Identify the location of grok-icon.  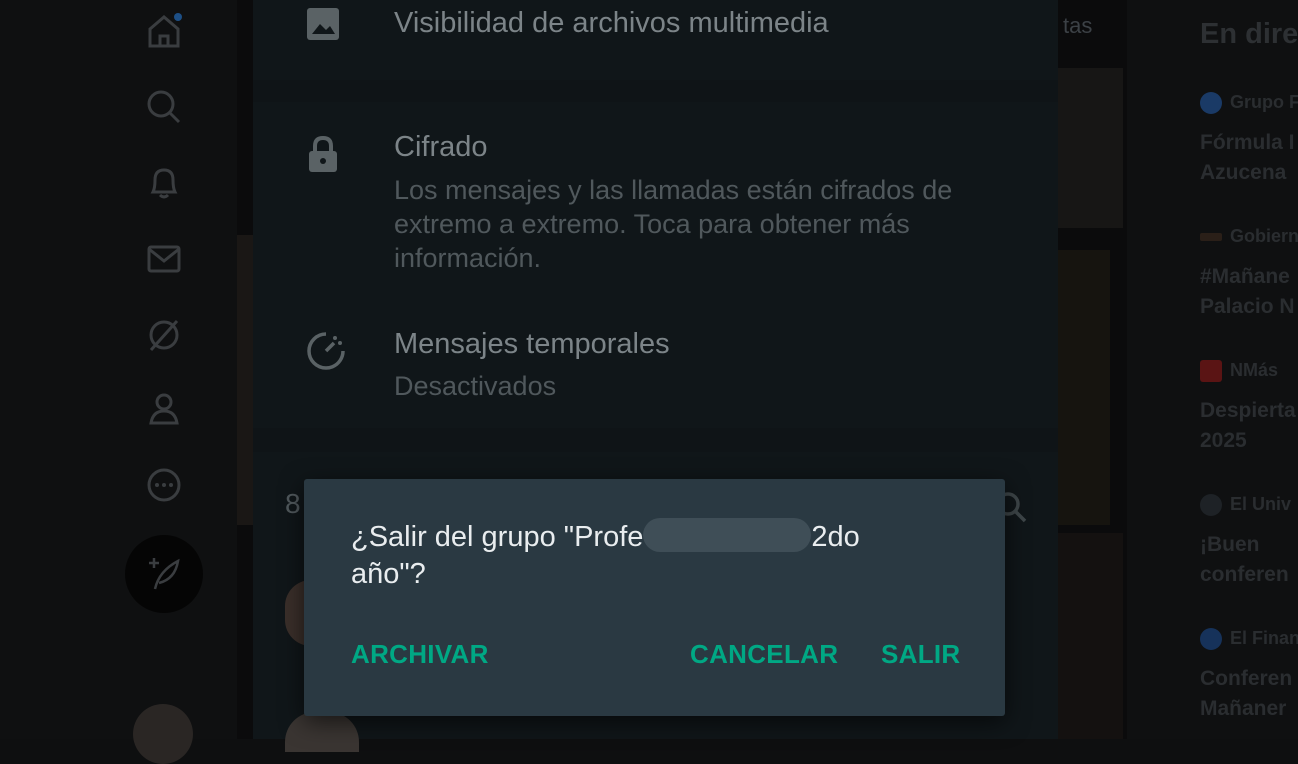
(164, 335).